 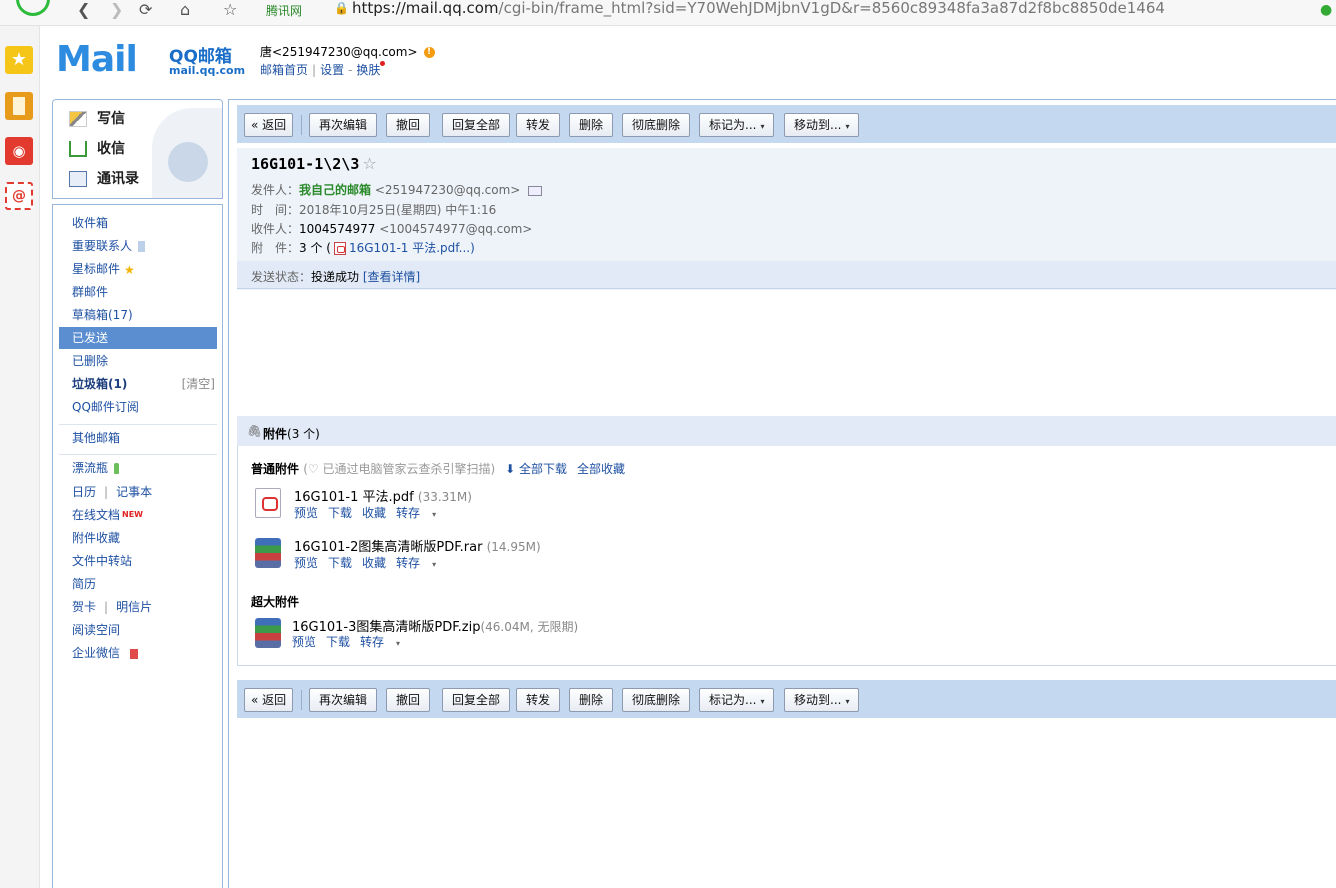 I want to click on sidebar-item-inbox: 收件箱, so click(x=138, y=223).